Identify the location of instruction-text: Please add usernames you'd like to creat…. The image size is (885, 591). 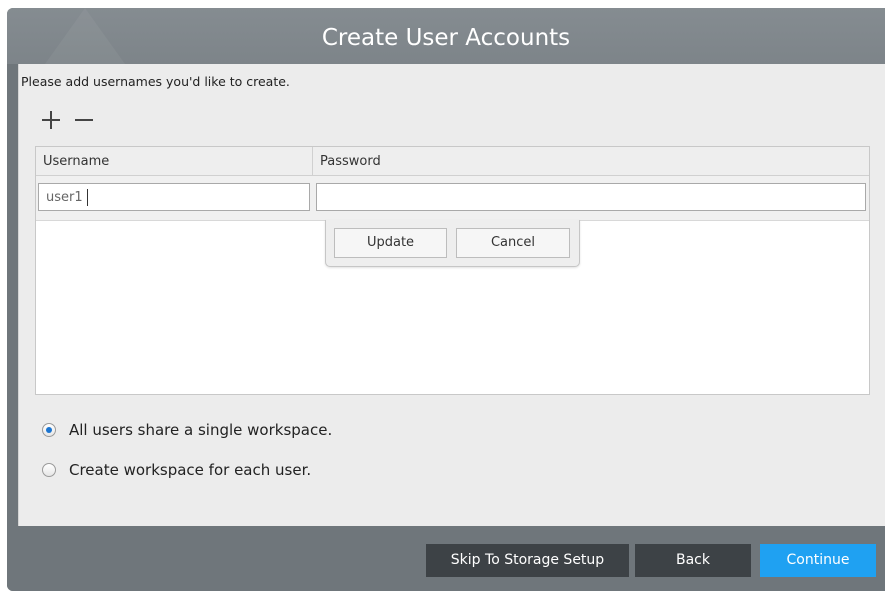
(155, 81).